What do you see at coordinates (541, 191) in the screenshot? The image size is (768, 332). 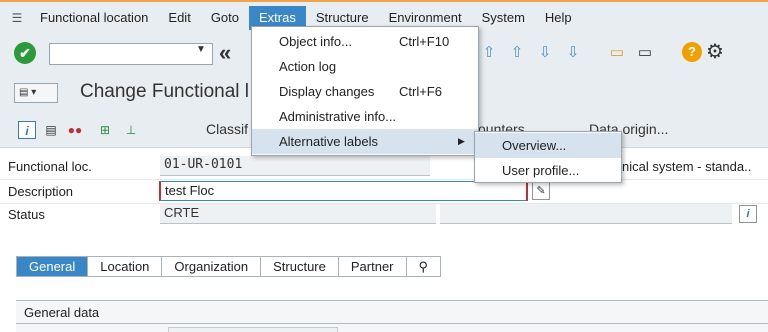 I see `long-text-icon: ✎` at bounding box center [541, 191].